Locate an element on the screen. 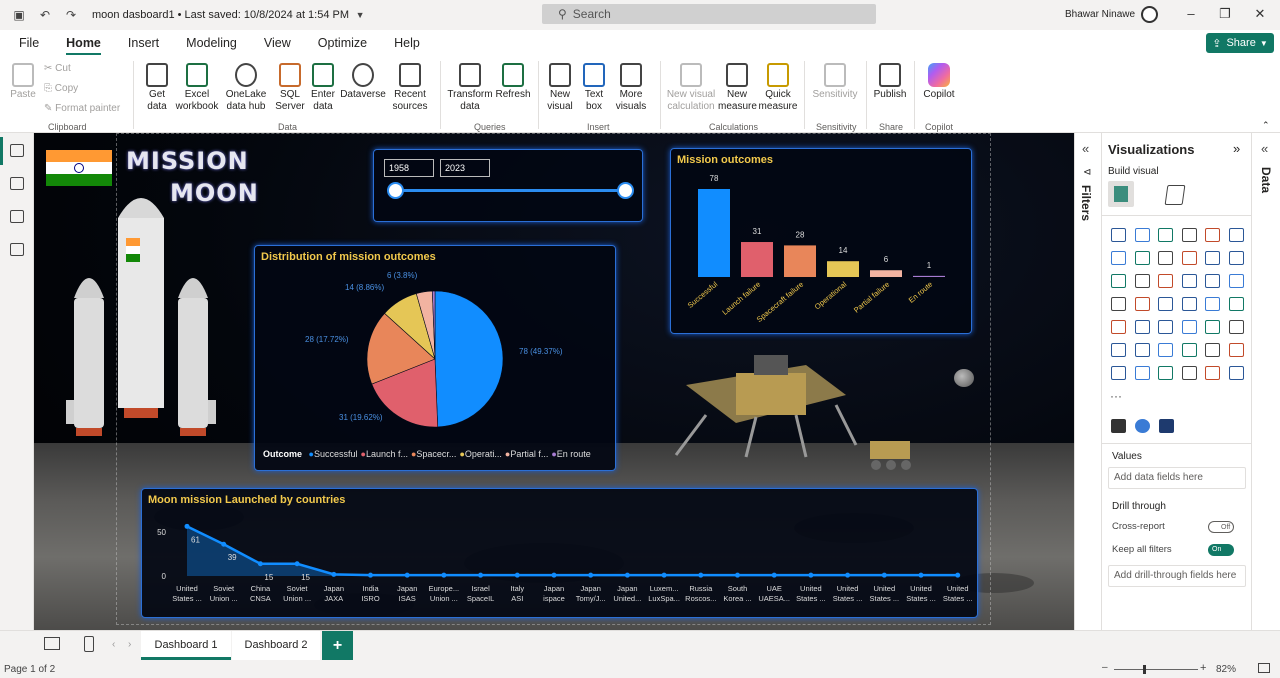 Image resolution: width=1280 pixels, height=678 pixels. publish-button: Publish is located at coordinates (890, 82).